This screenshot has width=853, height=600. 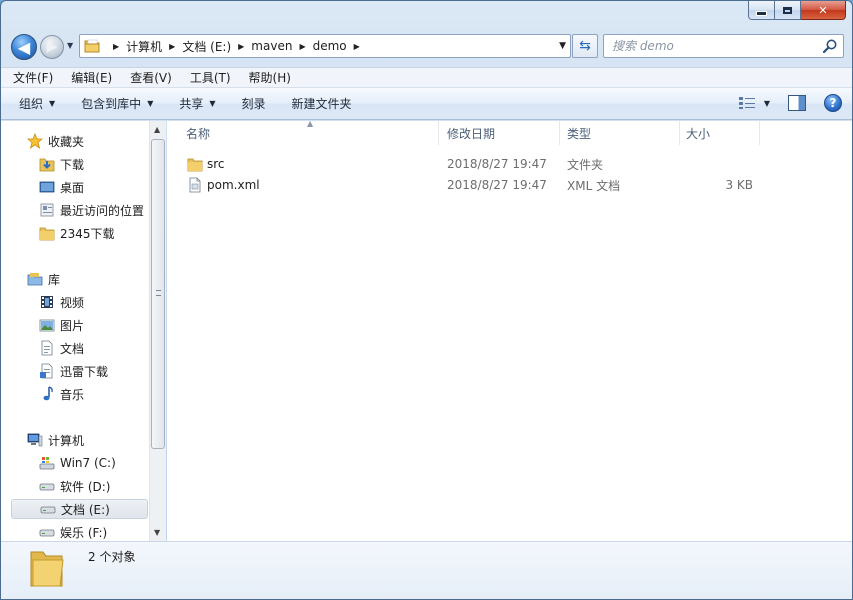 What do you see at coordinates (747, 103) in the screenshot?
I see `view-options-icon` at bounding box center [747, 103].